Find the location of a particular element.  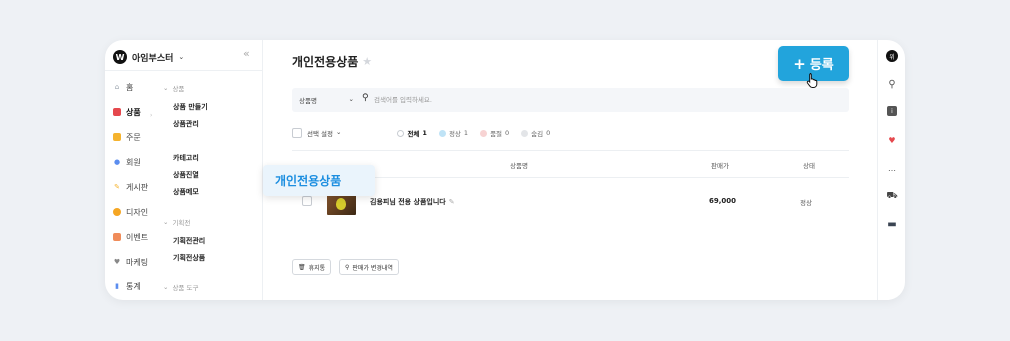

info-icon: i is located at coordinates (892, 111).